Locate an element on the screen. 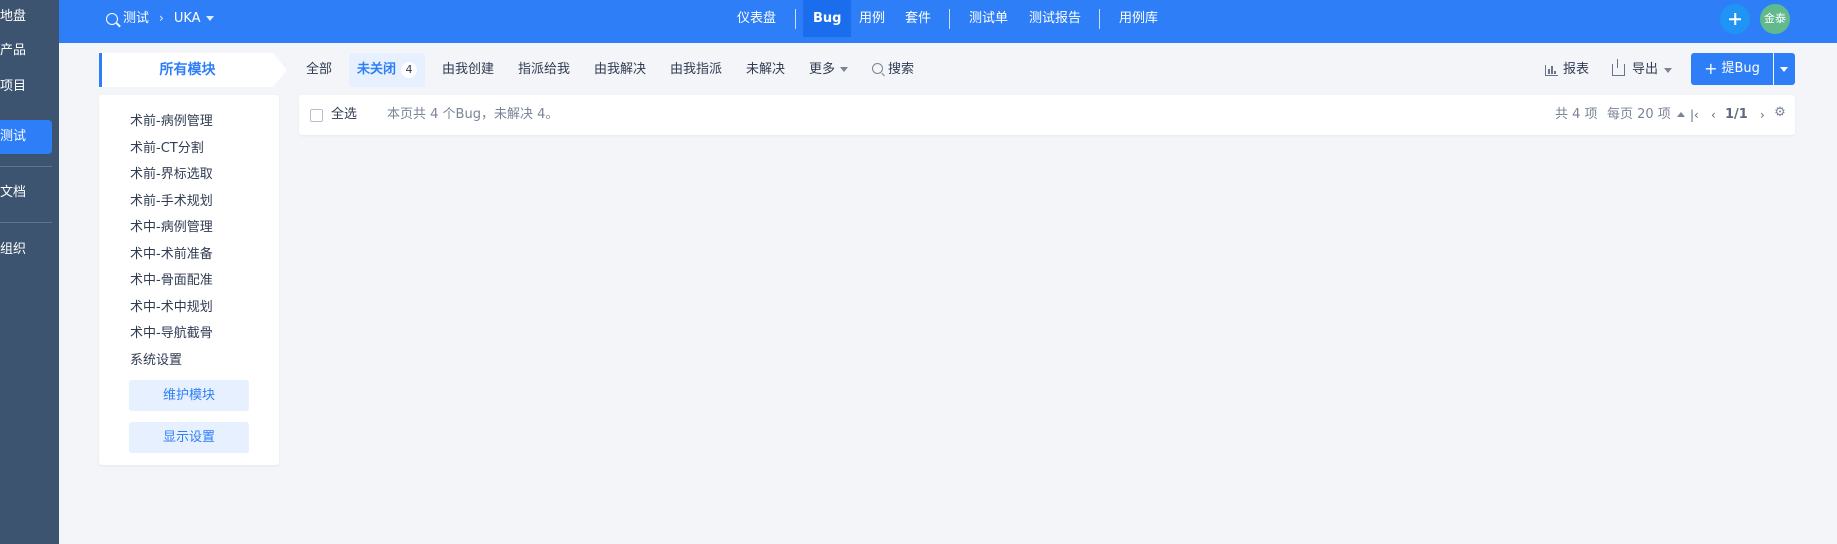 This screenshot has width=1837, height=544. report-label: 报表 is located at coordinates (1576, 69).